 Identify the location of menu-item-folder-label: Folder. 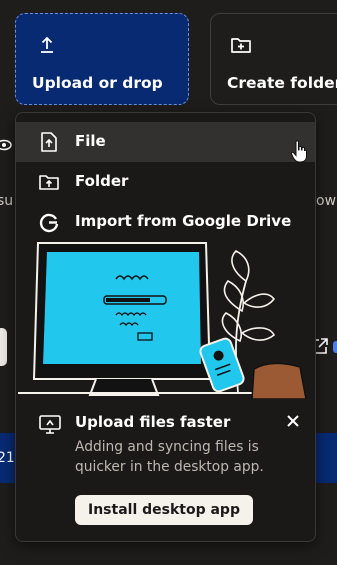
(102, 181).